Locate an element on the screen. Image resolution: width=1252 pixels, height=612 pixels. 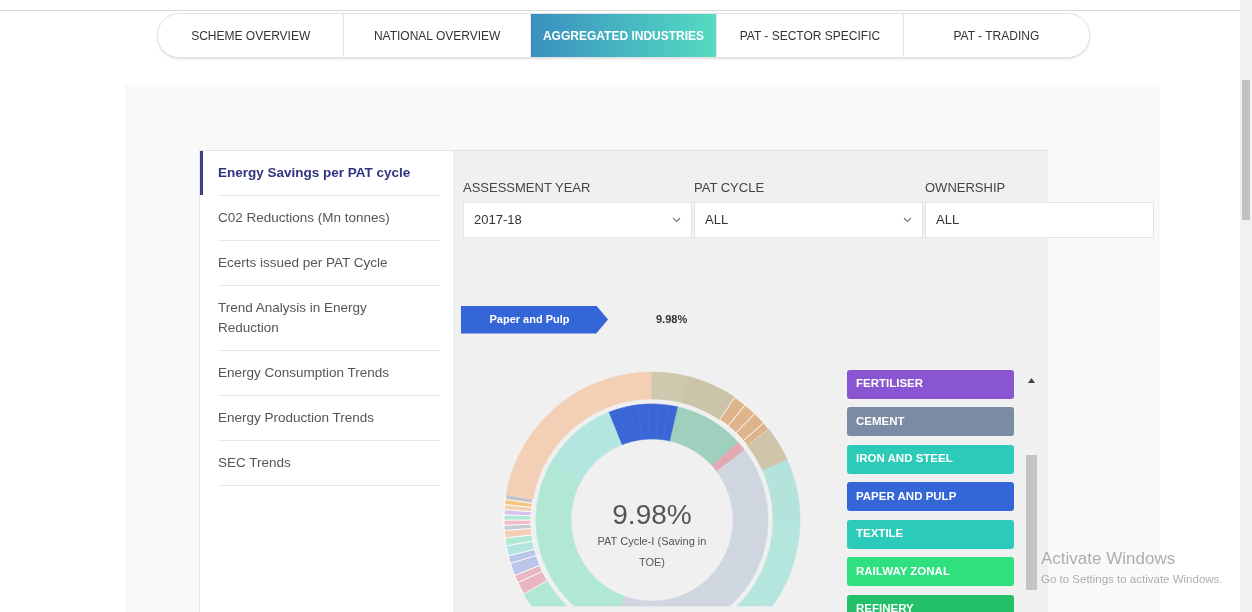
dropdown-select: 2017-18 is located at coordinates (577, 219).